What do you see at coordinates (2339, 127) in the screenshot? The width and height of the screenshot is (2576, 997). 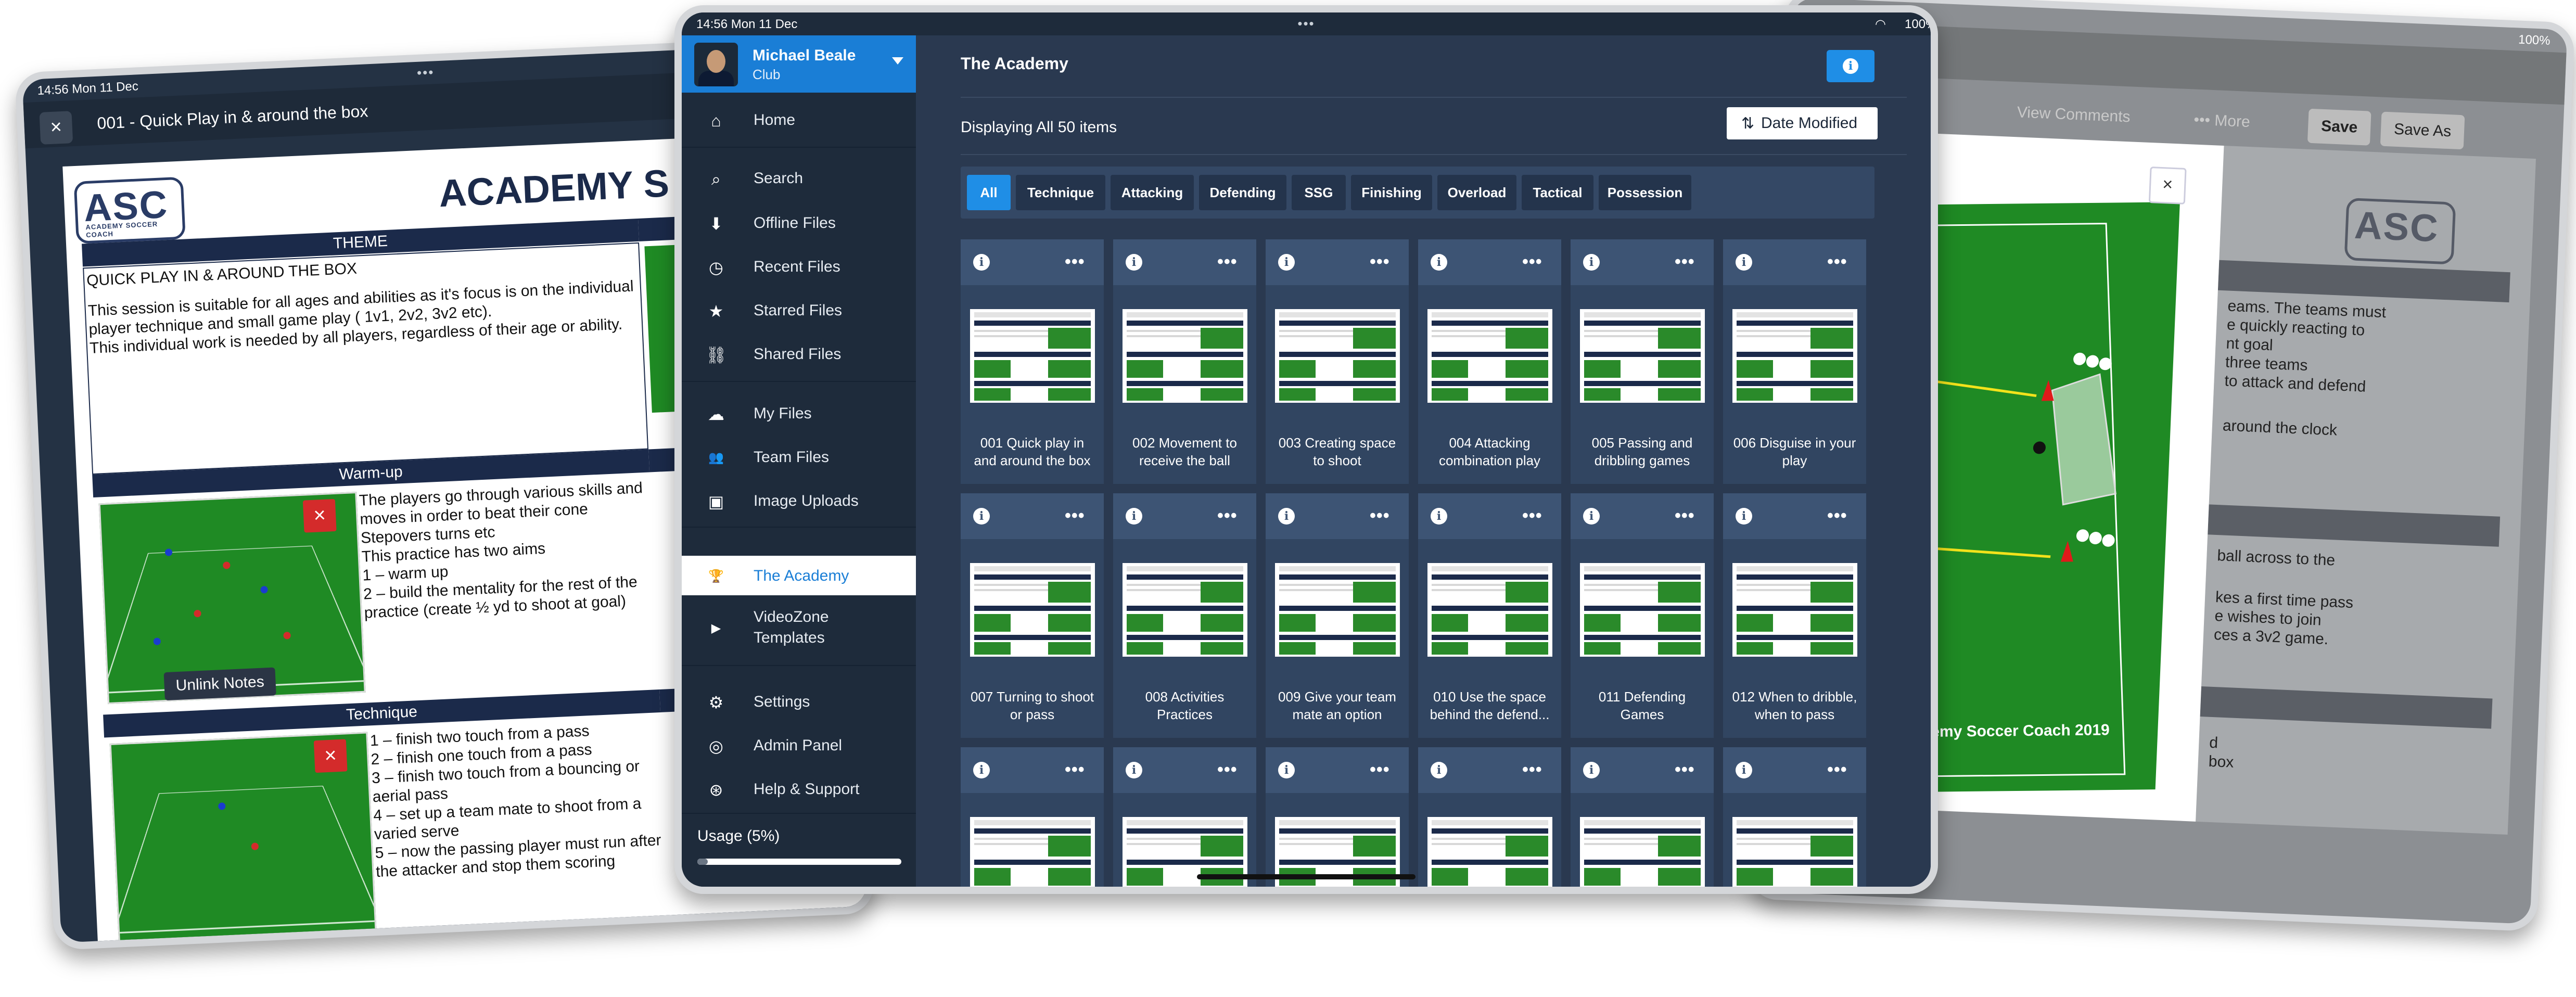 I see `save-button: Save` at bounding box center [2339, 127].